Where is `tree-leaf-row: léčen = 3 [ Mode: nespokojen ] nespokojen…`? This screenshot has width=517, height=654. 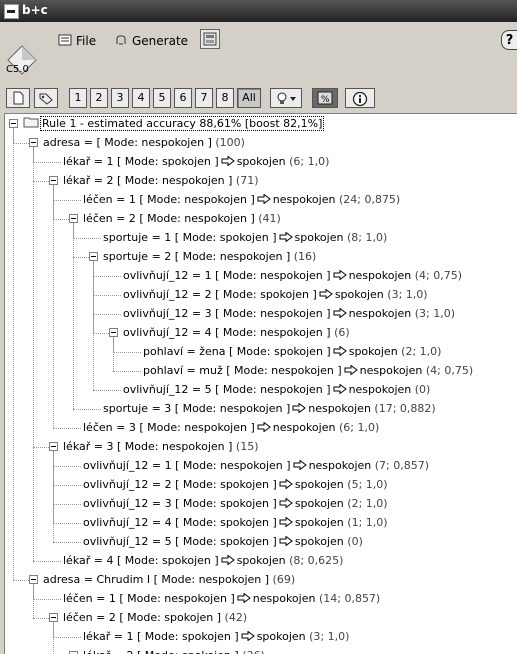 tree-leaf-row: léčen = 3 [ Mode: nespokojen ] nespokojen… is located at coordinates (231, 428).